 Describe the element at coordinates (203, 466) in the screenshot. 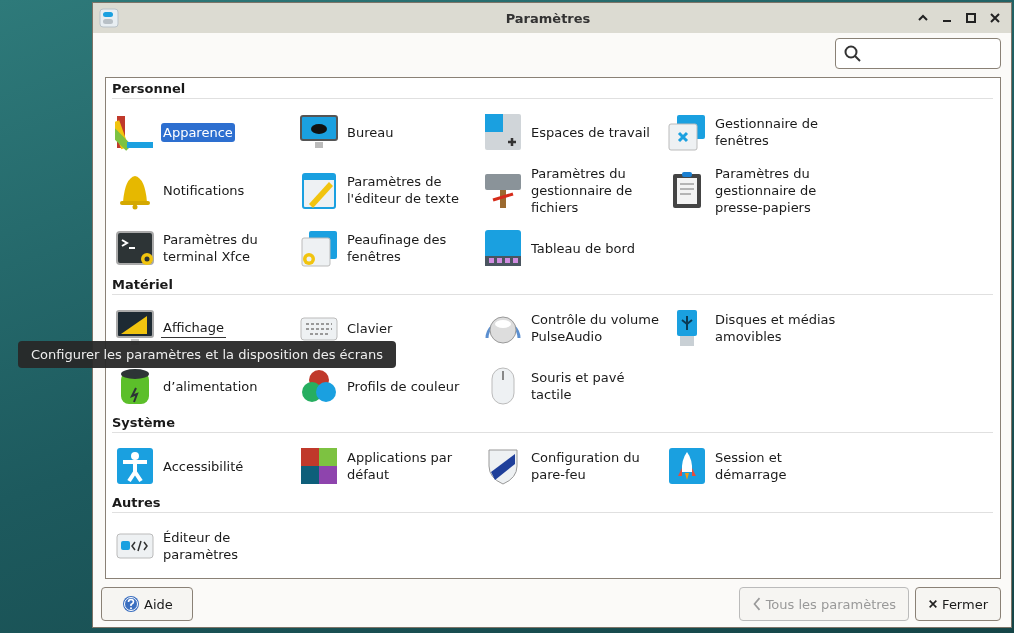

I see `settings-item-link: Accessibilité` at that location.